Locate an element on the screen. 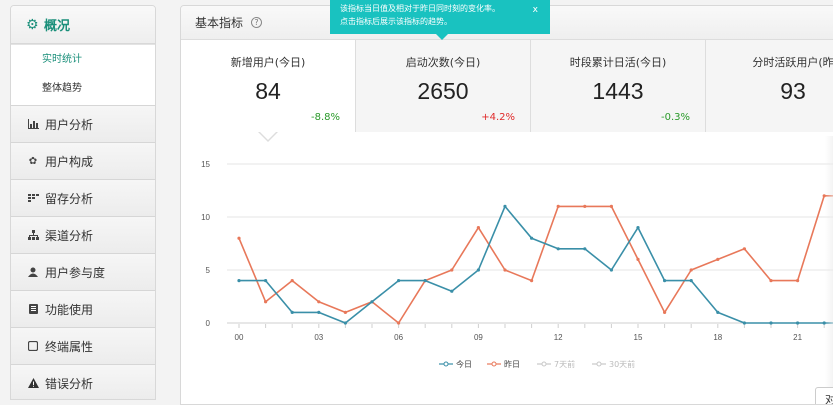 The width and height of the screenshot is (833, 405). sidebar-item-engagement: 用户参与度 is located at coordinates (83, 271).